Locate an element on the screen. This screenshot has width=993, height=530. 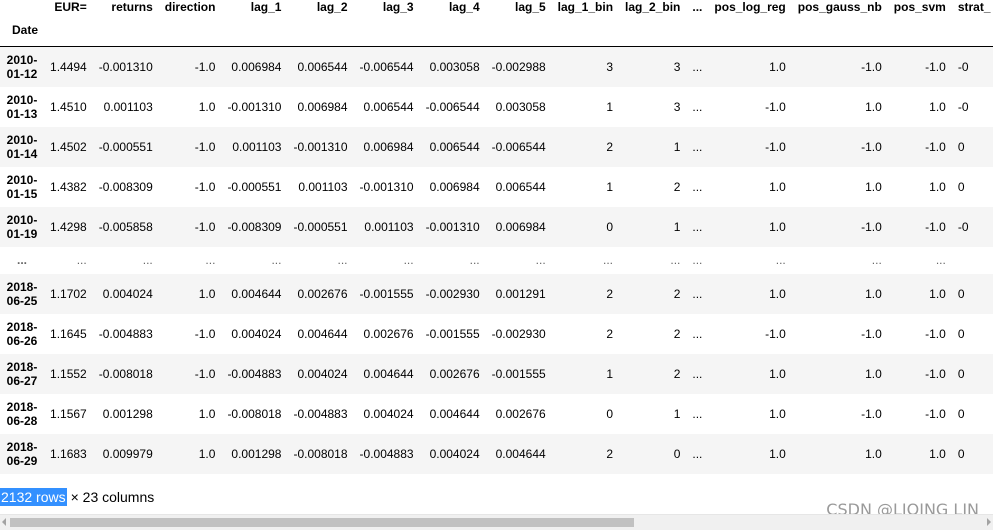
table-cell: 0.002676 is located at coordinates (322, 293).